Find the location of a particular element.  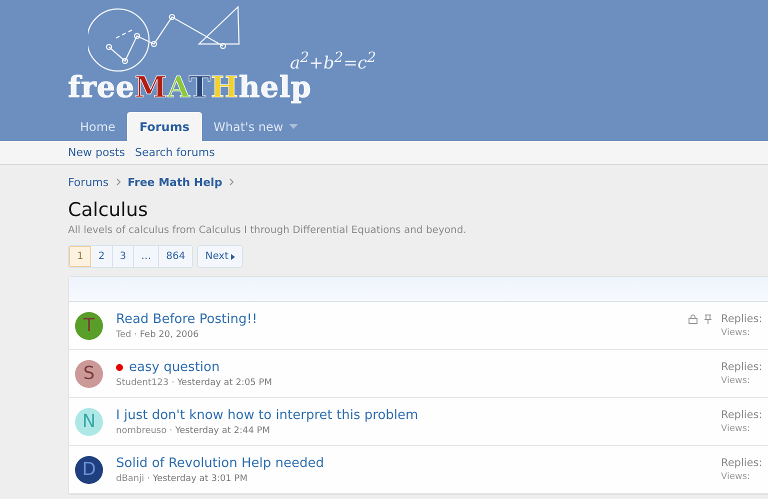

thread-title: easy question is located at coordinates (174, 367).